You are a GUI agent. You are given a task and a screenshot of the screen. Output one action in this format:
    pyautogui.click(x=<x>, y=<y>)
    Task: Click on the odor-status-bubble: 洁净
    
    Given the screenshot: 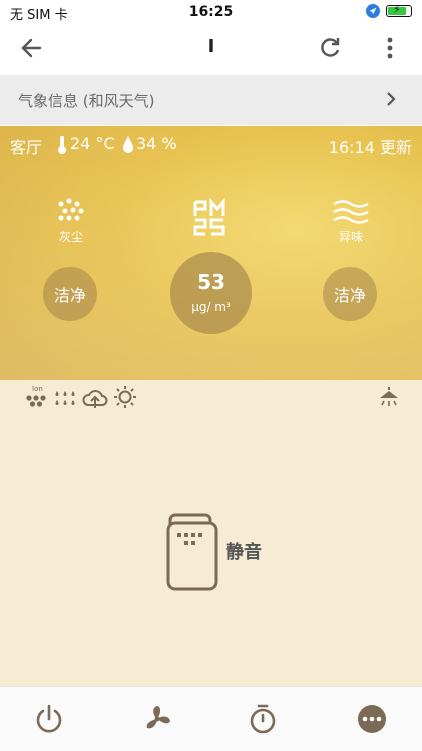 What is the action you would take?
    pyautogui.click(x=350, y=294)
    